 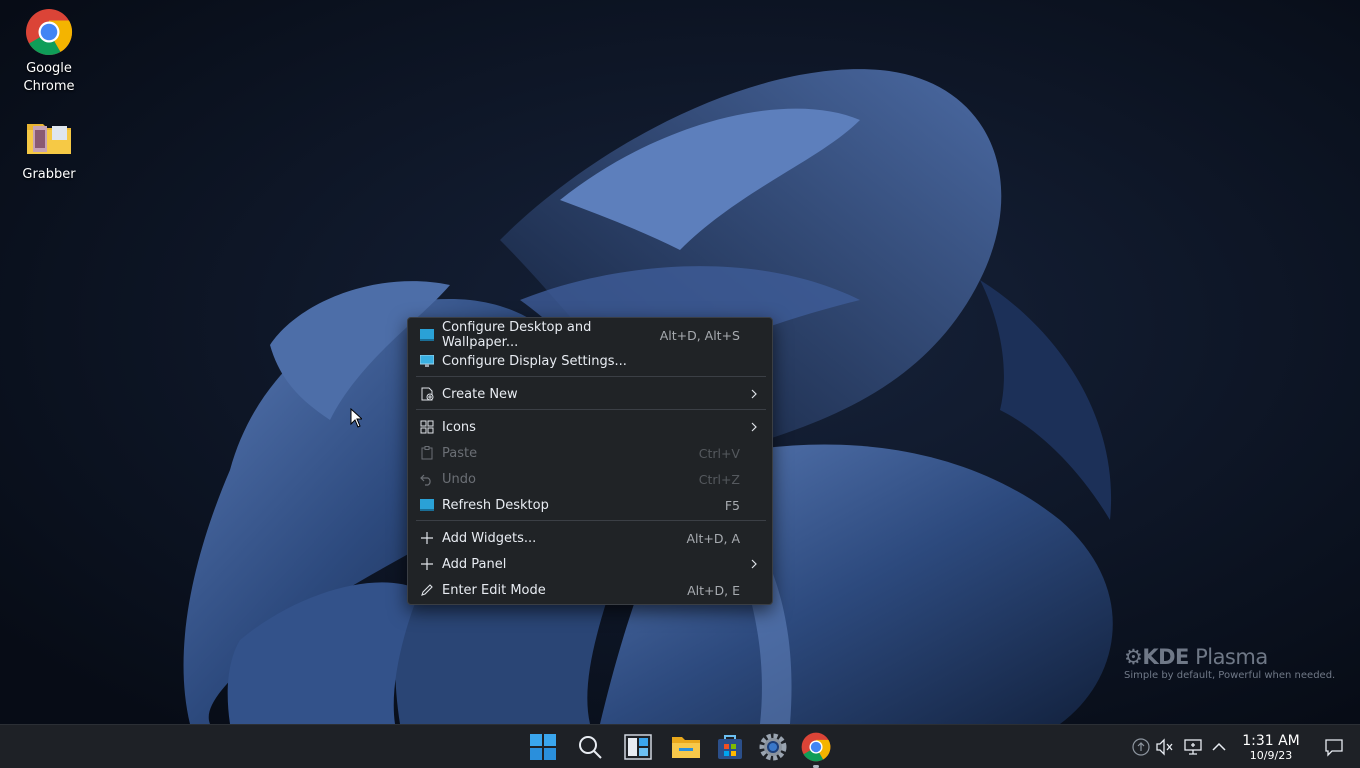 I want to click on menu-item-shortcut: Alt+D, Alt+S, so click(x=699, y=335).